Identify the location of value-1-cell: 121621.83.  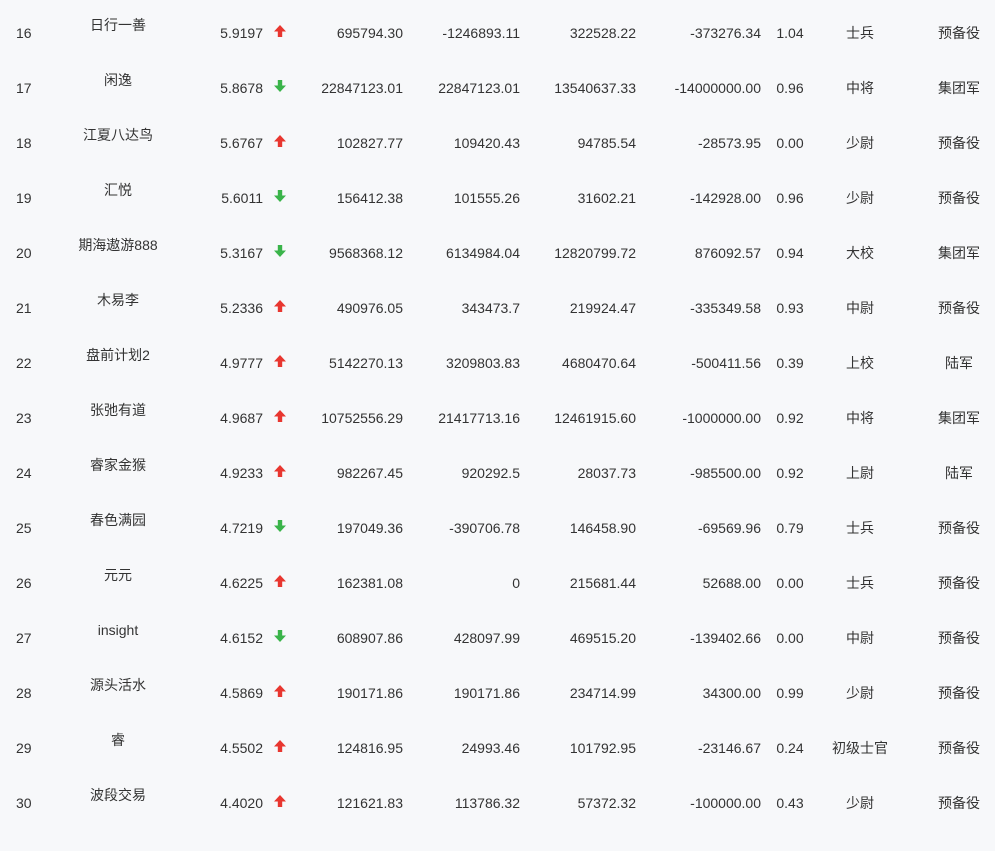
(369, 803).